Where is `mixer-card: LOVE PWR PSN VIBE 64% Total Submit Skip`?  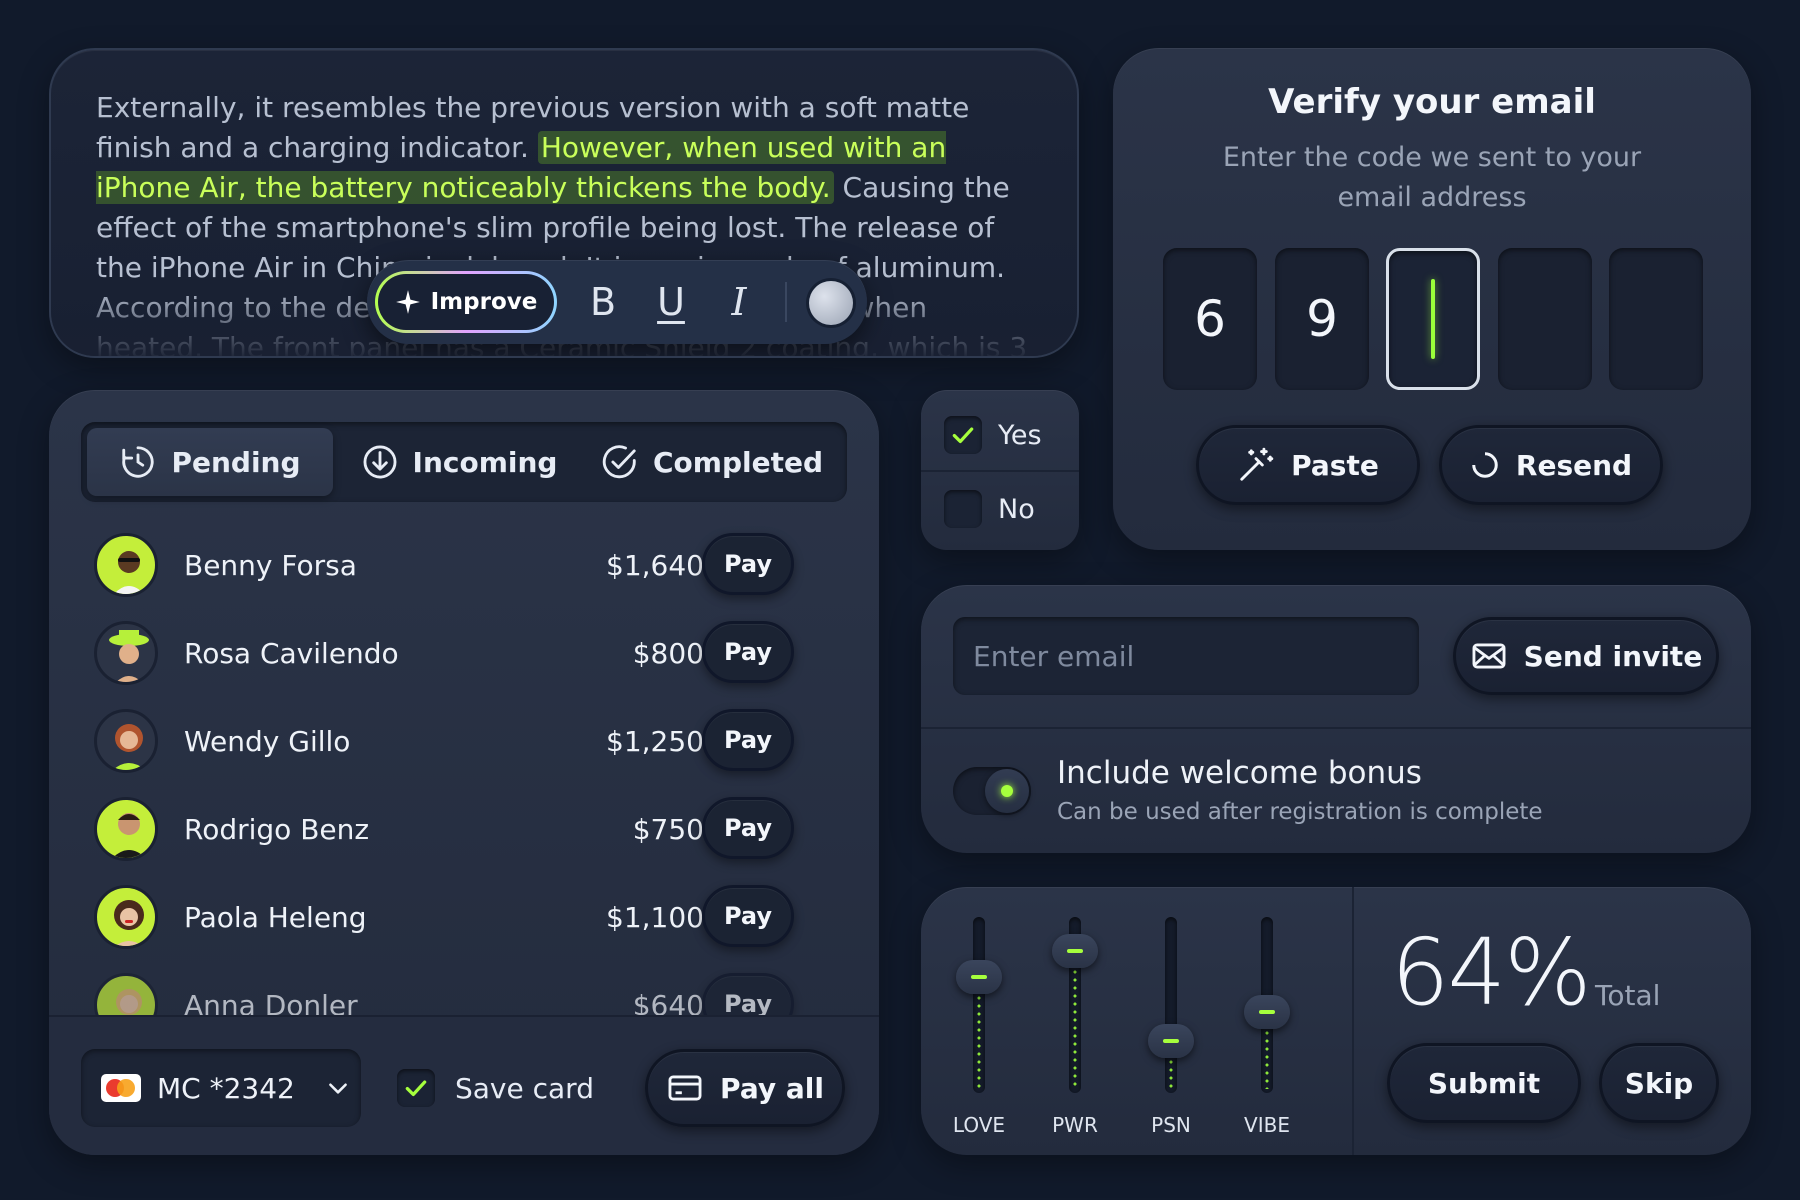 mixer-card: LOVE PWR PSN VIBE 64% Total Submit Skip is located at coordinates (1336, 1021).